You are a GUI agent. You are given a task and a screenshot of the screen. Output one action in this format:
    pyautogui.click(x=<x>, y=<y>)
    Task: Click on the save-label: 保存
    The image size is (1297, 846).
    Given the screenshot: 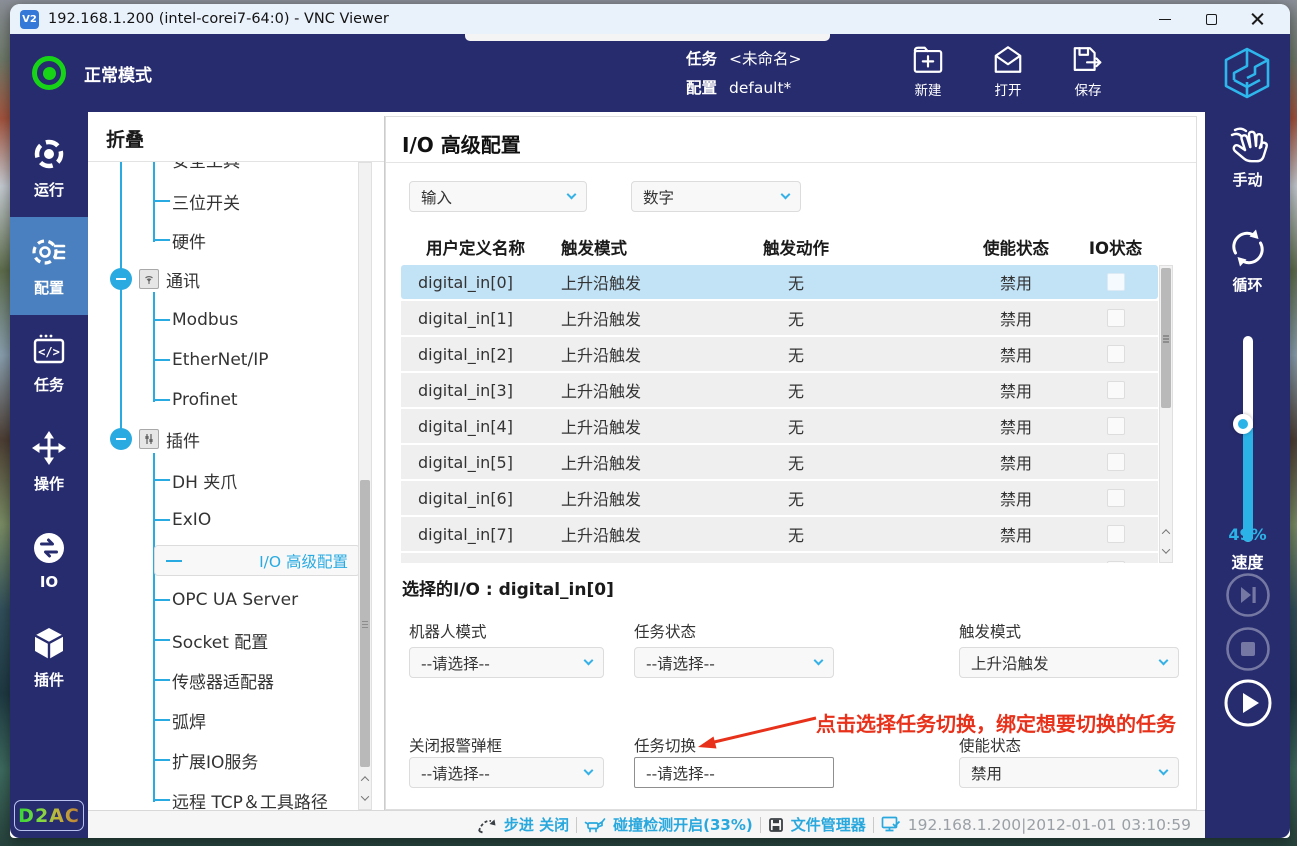 What is the action you would take?
    pyautogui.click(x=1088, y=91)
    